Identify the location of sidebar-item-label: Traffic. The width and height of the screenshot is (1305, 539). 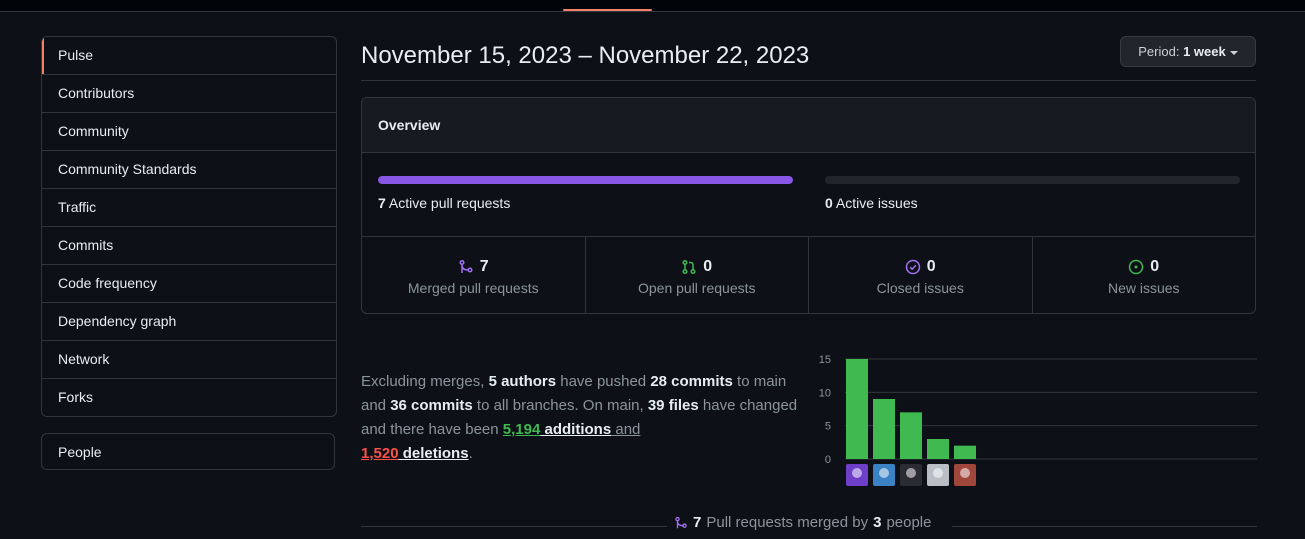
(77, 207).